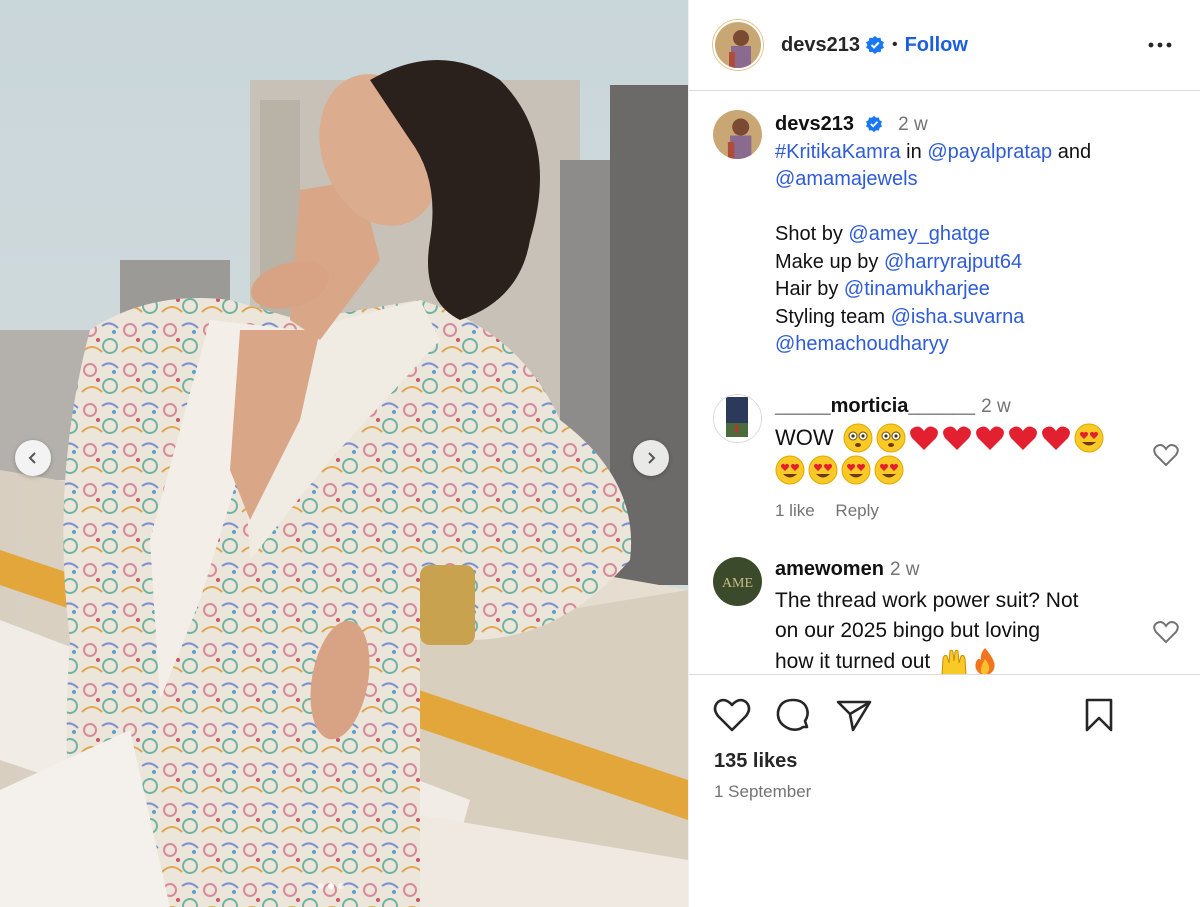  I want to click on credit-handle: @harryrajput64, so click(953, 262).